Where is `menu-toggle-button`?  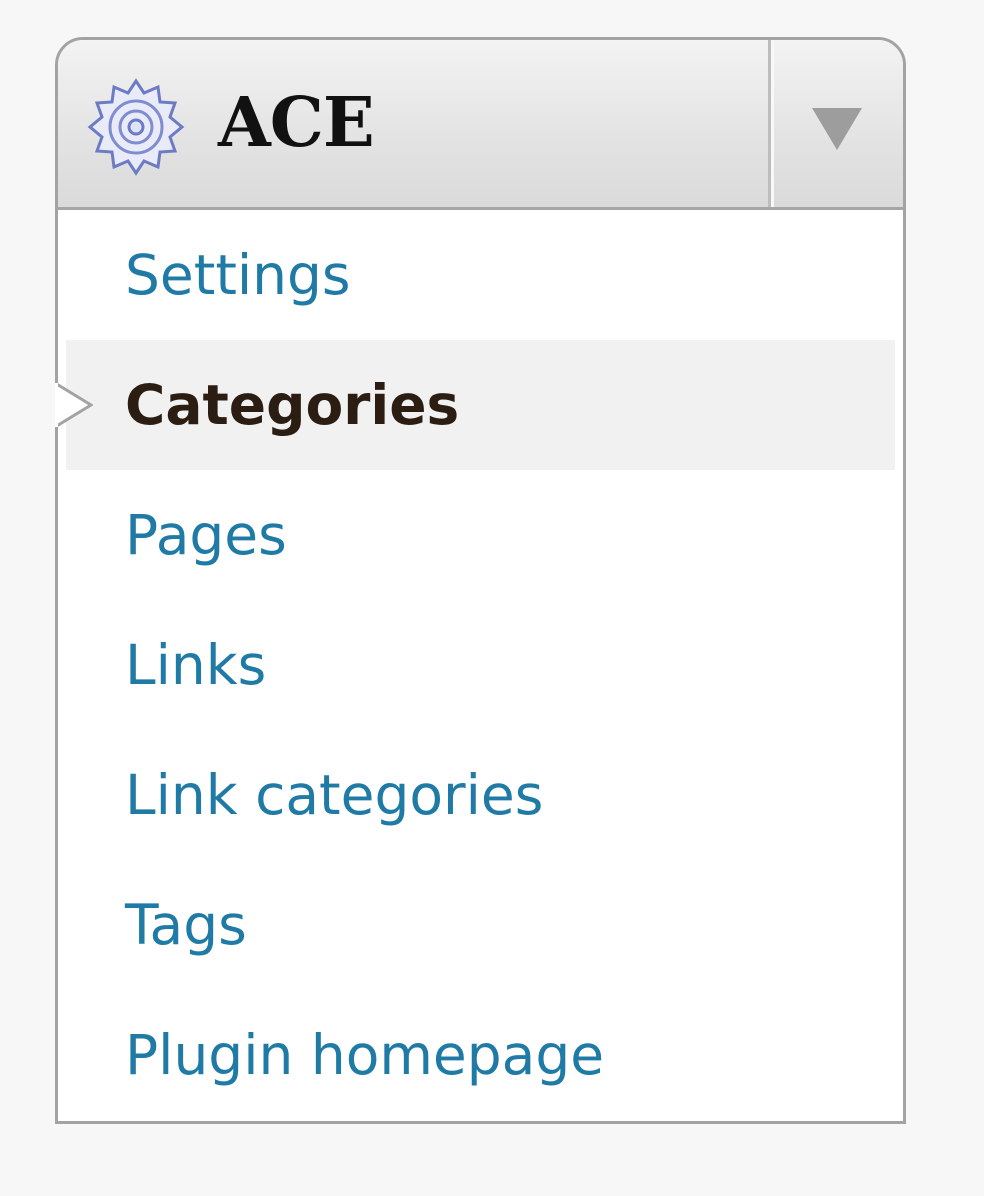
menu-toggle-button is located at coordinates (841, 123).